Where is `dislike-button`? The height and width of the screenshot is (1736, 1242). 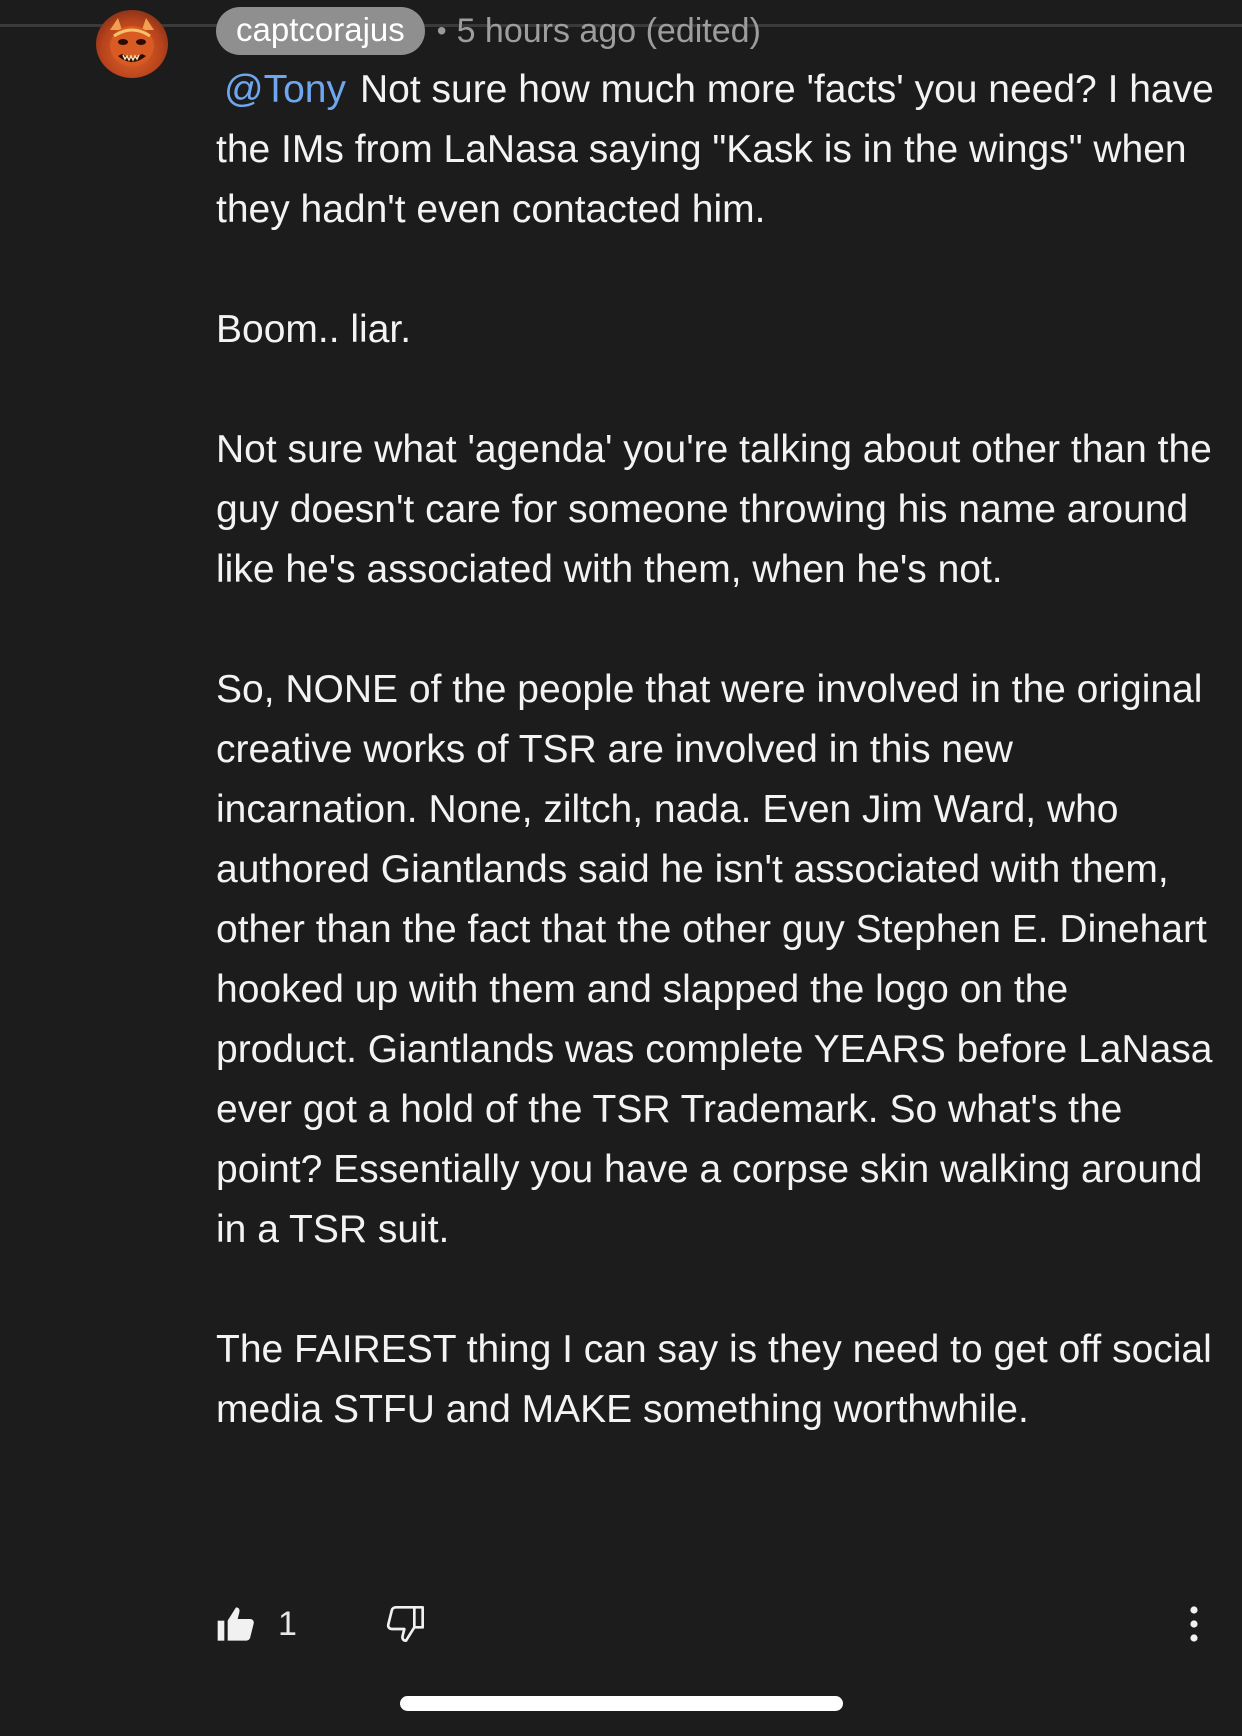
dislike-button is located at coordinates (406, 1626).